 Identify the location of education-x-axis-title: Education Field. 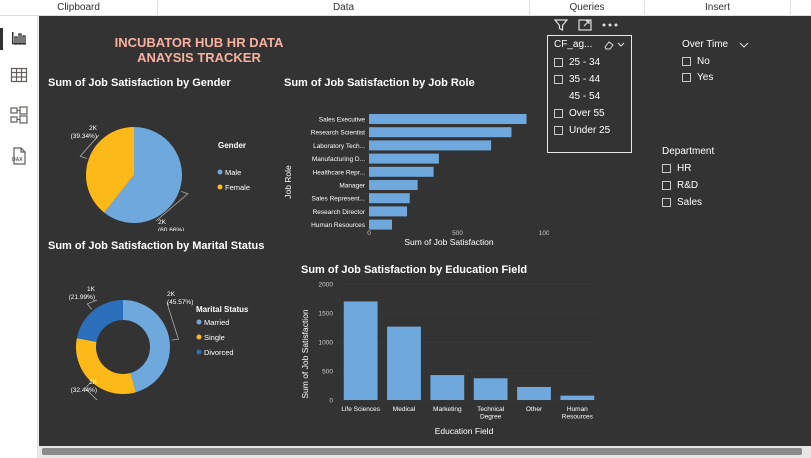
(464, 431).